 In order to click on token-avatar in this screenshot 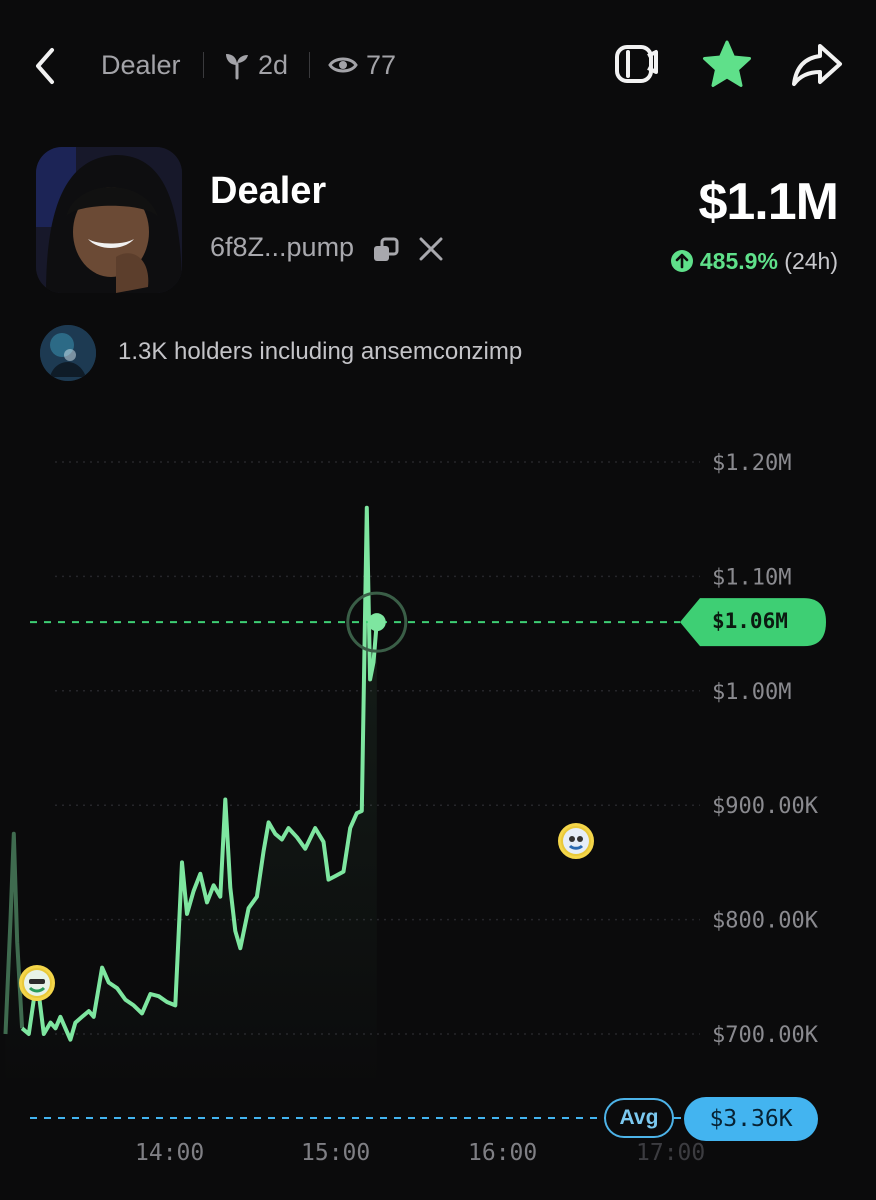, I will do `click(109, 220)`.